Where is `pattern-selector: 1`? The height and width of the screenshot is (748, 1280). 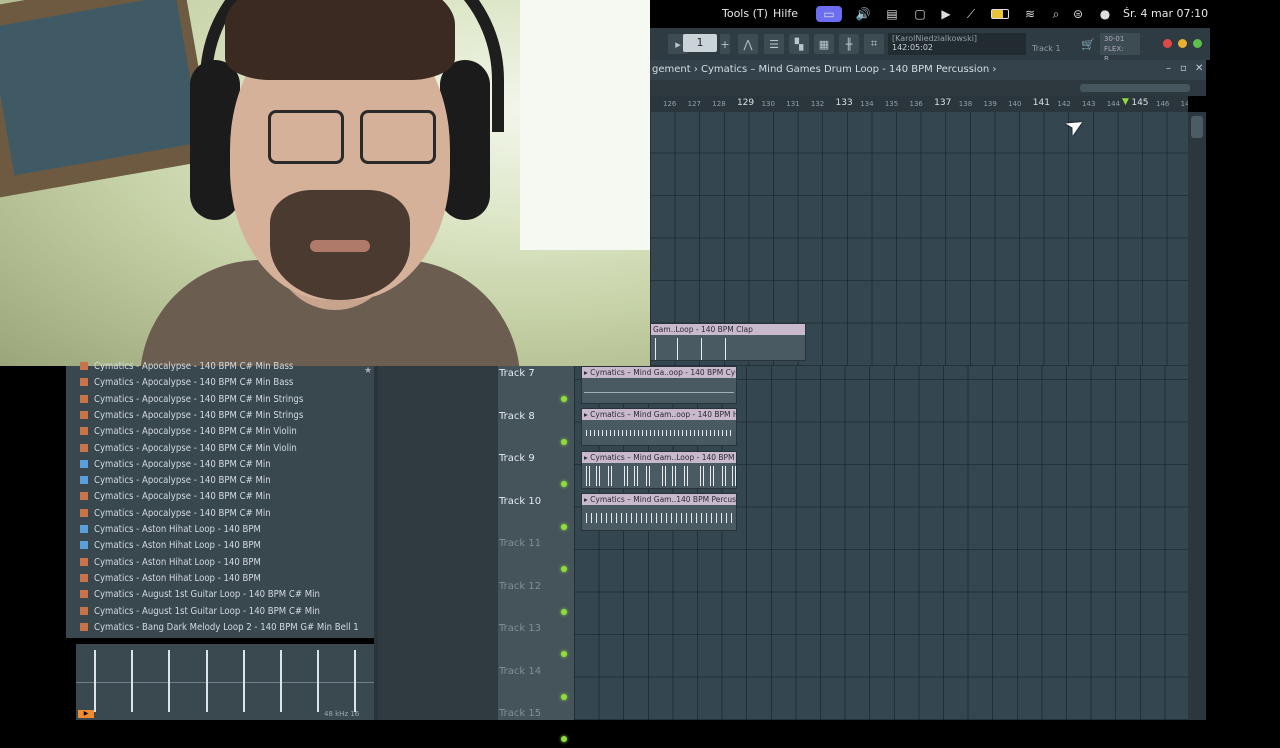 pattern-selector: 1 is located at coordinates (700, 43).